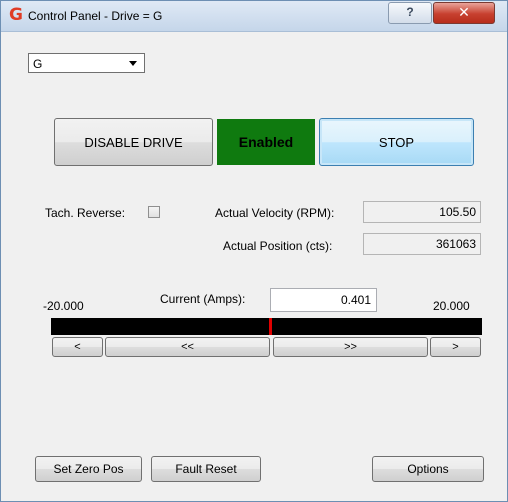  What do you see at coordinates (133, 63) in the screenshot?
I see `chevron-down-icon` at bounding box center [133, 63].